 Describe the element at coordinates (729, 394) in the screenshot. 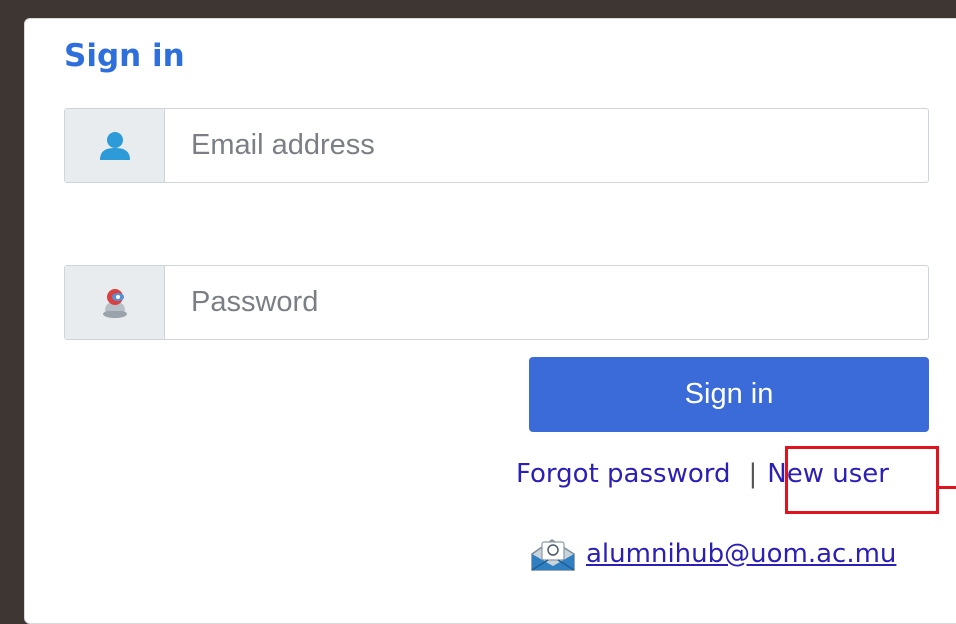

I see `sign-in-button: Sign in` at that location.